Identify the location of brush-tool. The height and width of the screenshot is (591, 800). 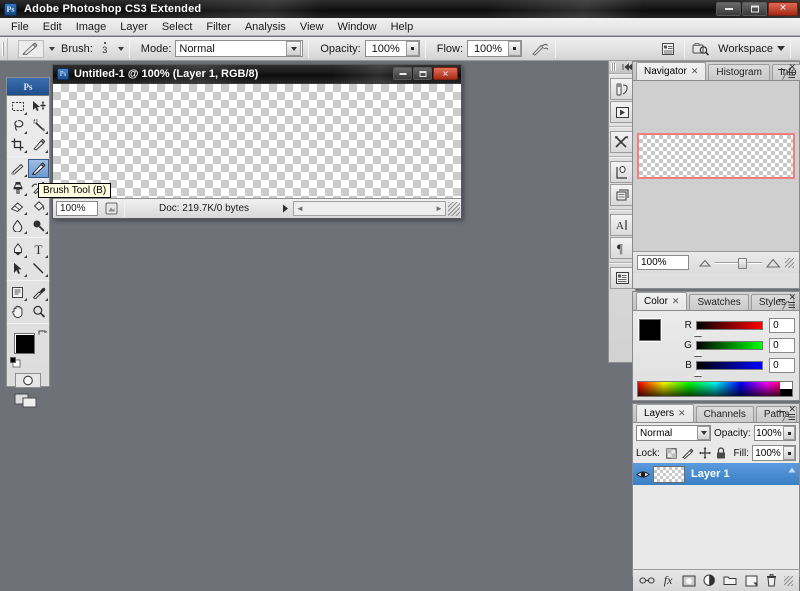
(38, 168).